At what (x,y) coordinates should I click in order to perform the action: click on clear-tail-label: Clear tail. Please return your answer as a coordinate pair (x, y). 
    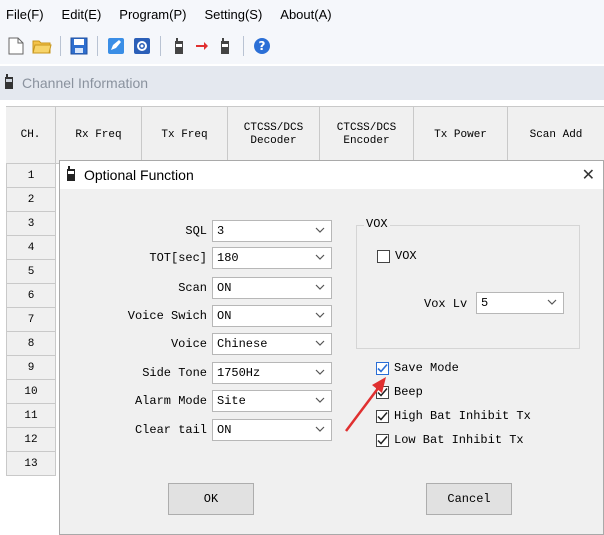
    Looking at the image, I should click on (170, 430).